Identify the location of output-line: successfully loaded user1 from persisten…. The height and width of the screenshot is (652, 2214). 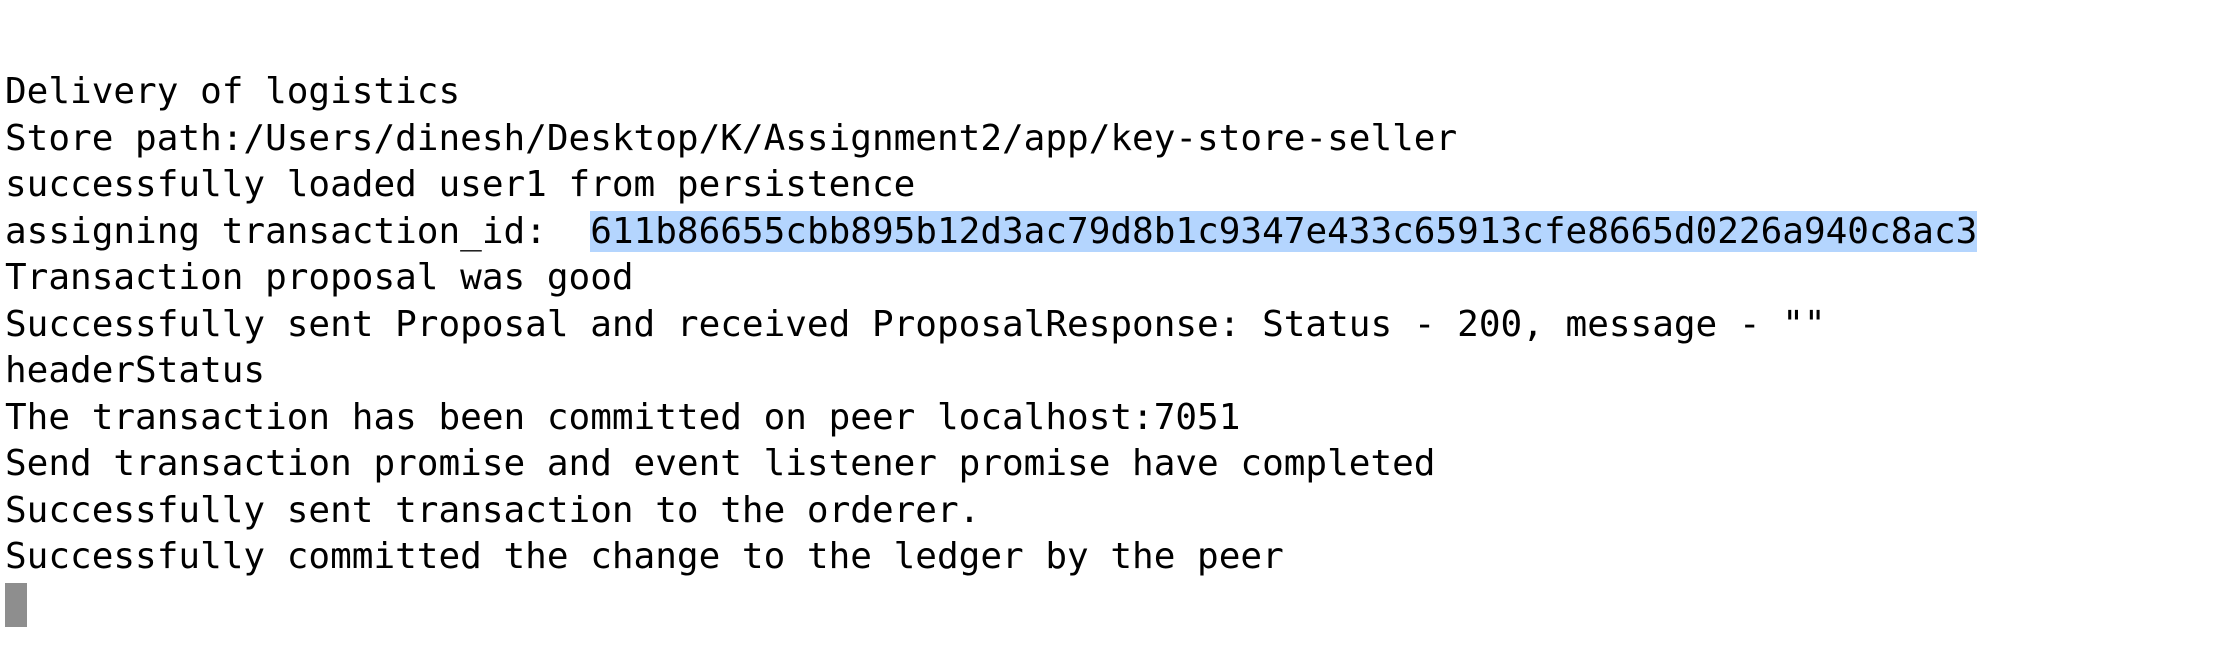
(460, 184).